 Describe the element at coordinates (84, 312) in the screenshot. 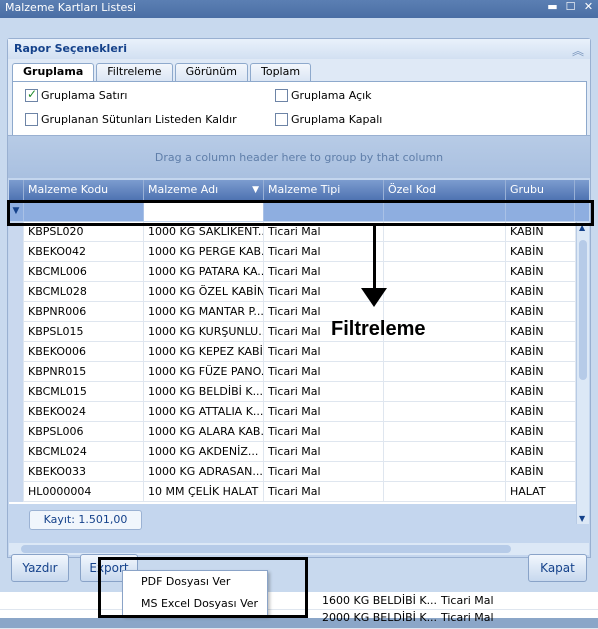

I see `table-cell: KBPNR006` at that location.